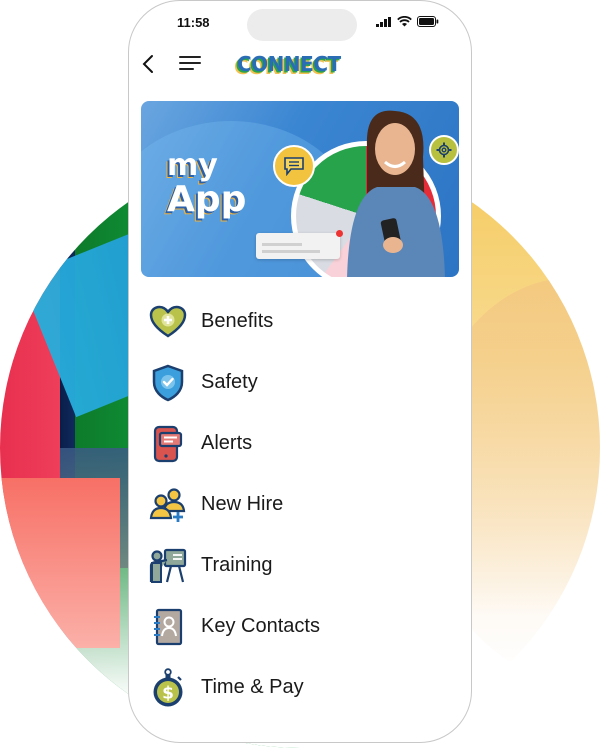  What do you see at coordinates (300, 189) in the screenshot?
I see `myapp-banner: my App` at bounding box center [300, 189].